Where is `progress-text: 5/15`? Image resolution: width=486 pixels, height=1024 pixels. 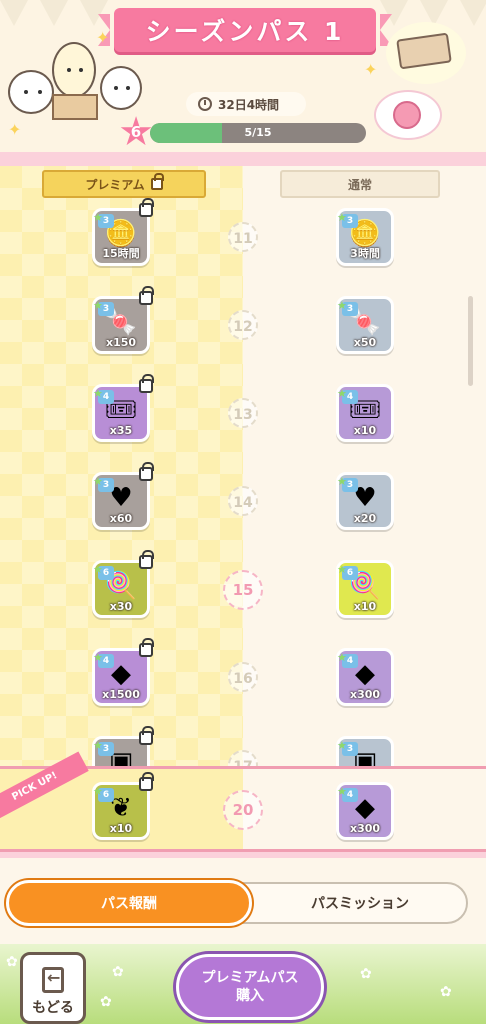
progress-text: 5/15 is located at coordinates (258, 132).